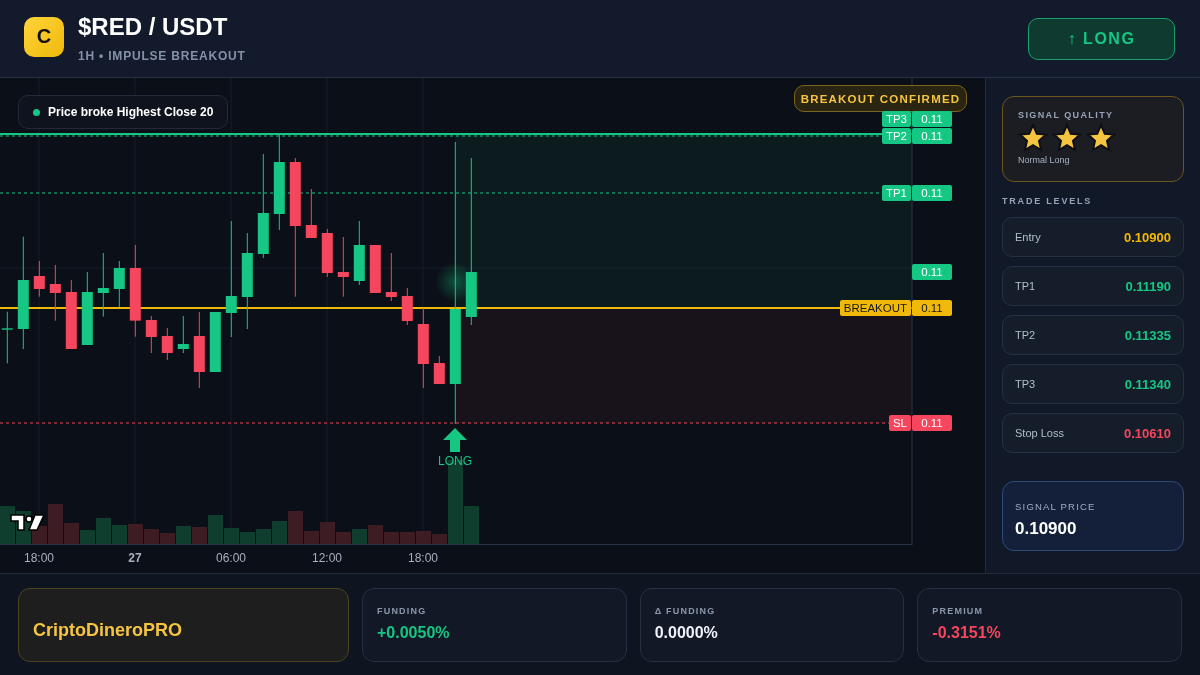 The height and width of the screenshot is (675, 1200). Describe the element at coordinates (1025, 335) in the screenshot. I see `level-label: TP2` at that location.